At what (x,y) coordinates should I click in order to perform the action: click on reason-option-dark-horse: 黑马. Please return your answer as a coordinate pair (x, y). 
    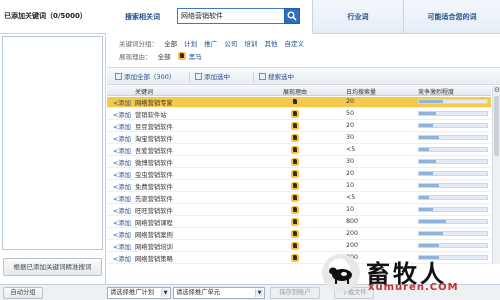
    Looking at the image, I should click on (195, 57).